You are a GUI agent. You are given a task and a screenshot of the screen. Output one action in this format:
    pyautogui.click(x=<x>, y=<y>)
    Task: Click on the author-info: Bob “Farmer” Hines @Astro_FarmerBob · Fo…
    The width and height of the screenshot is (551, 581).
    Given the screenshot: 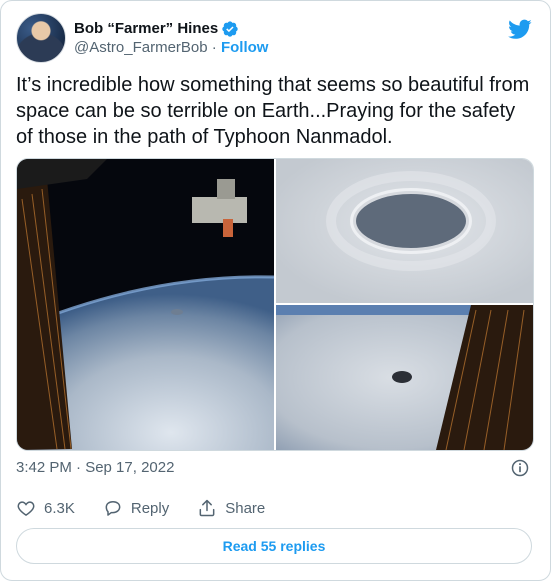 What is the action you would take?
    pyautogui.click(x=171, y=38)
    